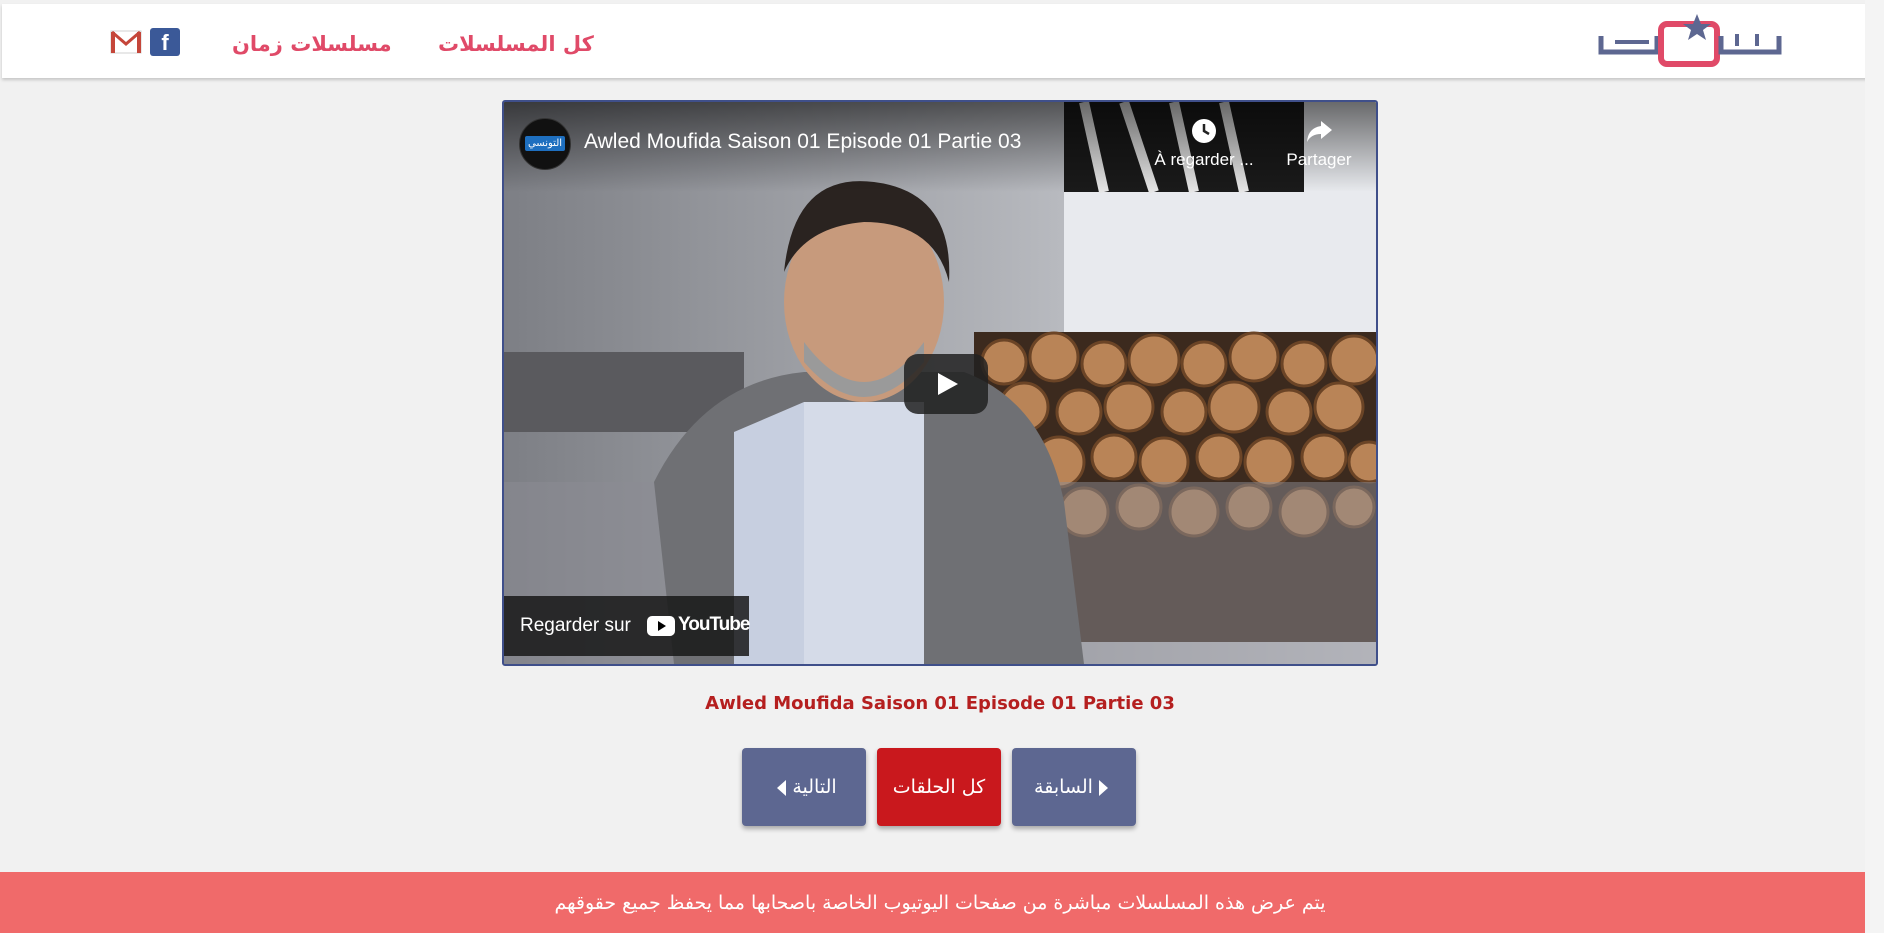  I want to click on facebook-icon: f, so click(165, 42).